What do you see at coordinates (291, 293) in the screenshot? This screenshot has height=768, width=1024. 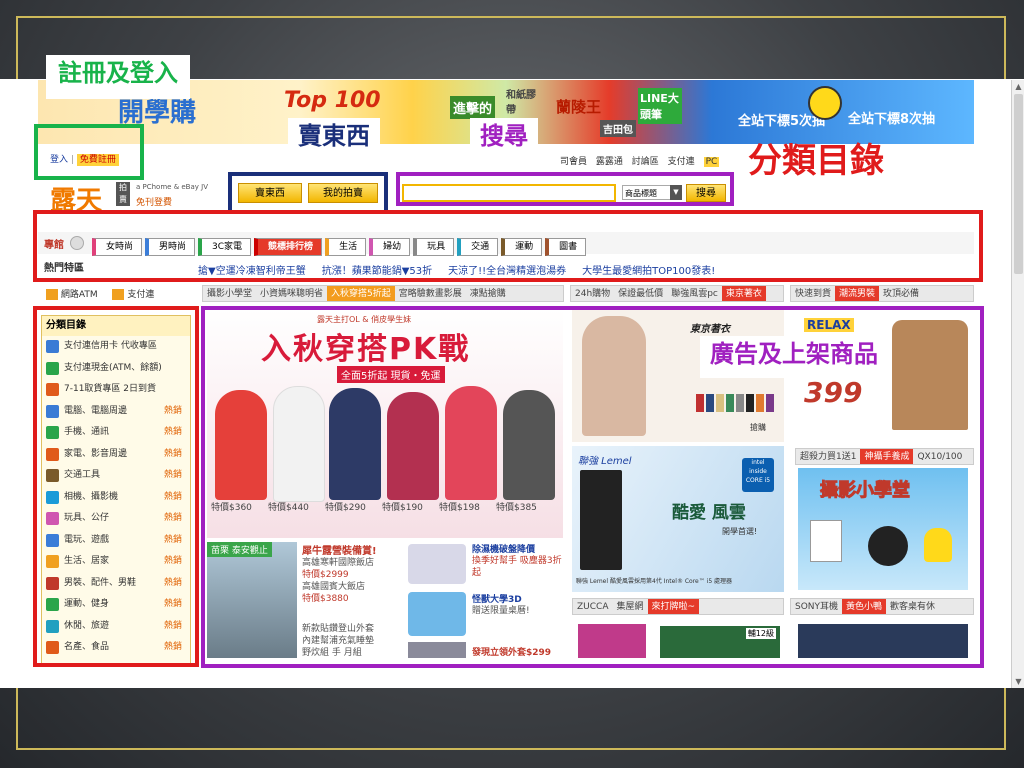 I see `main-tab: 小資媽咪聰明省` at bounding box center [291, 293].